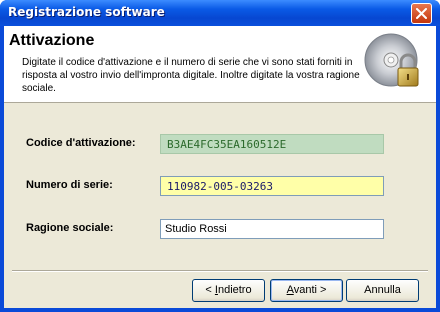 This screenshot has height=312, width=440. Describe the element at coordinates (272, 144) in the screenshot. I see `activation-code-field: B3AE4FC35EA160512E` at that location.